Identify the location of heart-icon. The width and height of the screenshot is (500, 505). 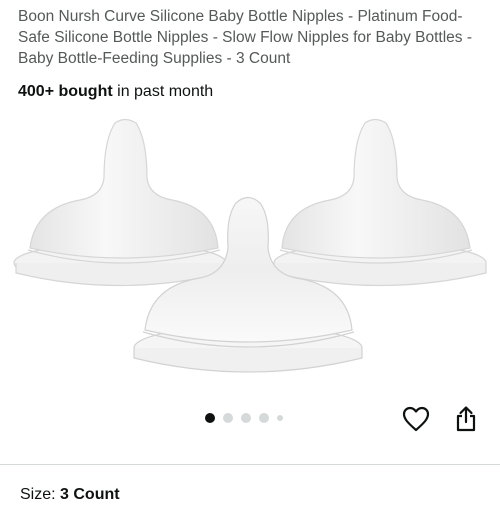
(416, 419).